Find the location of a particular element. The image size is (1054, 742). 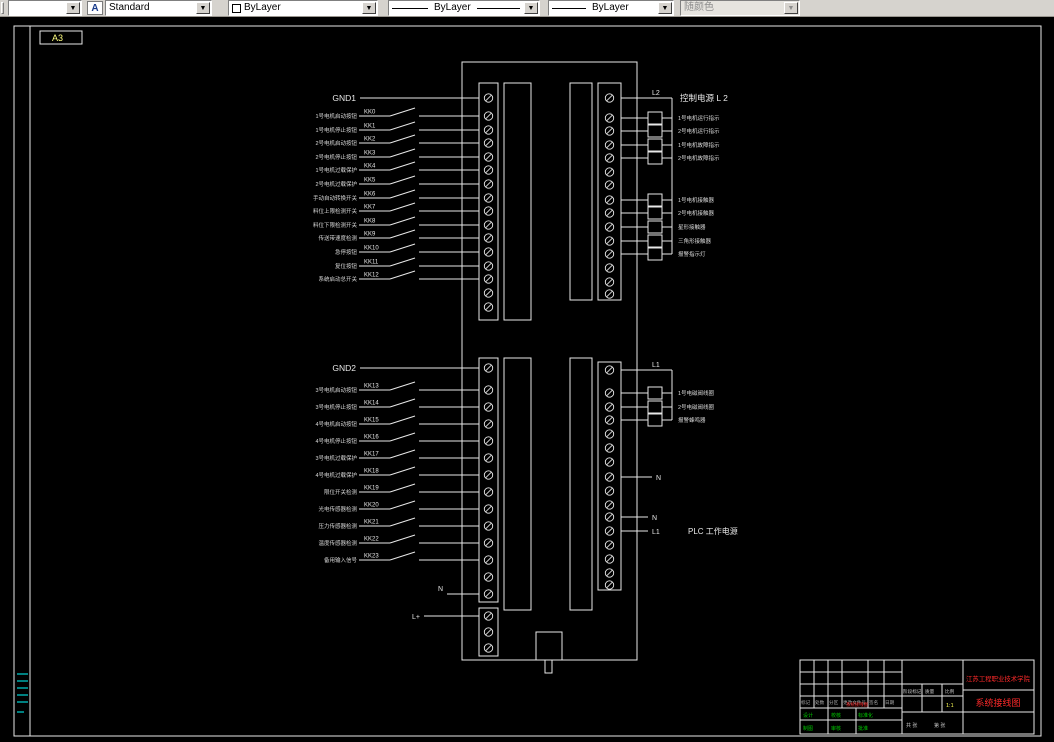

switch-name: KK17 is located at coordinates (371, 455).